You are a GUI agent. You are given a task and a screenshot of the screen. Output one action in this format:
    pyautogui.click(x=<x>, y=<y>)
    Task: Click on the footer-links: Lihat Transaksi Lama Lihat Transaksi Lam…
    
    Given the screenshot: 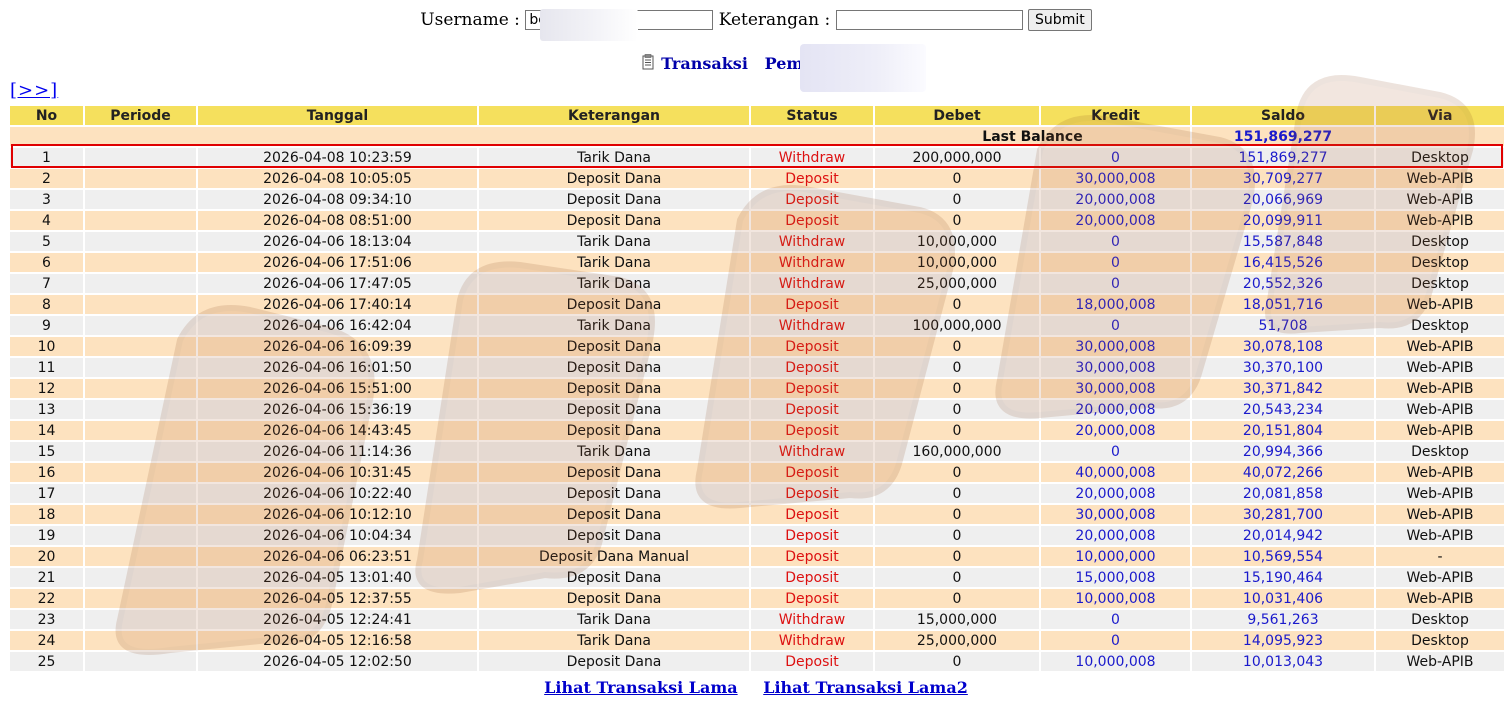 What is the action you would take?
    pyautogui.click(x=756, y=687)
    